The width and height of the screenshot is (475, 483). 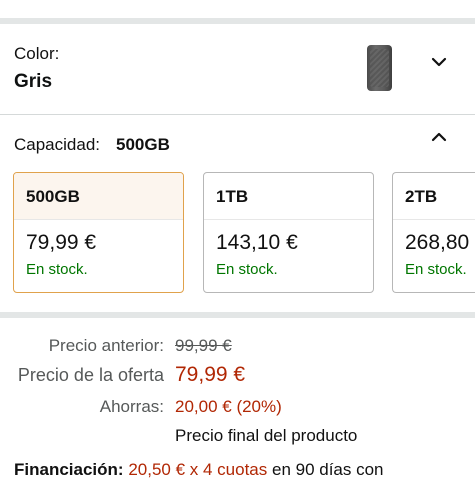 What do you see at coordinates (37, 53) in the screenshot?
I see `color-label: Color:` at bounding box center [37, 53].